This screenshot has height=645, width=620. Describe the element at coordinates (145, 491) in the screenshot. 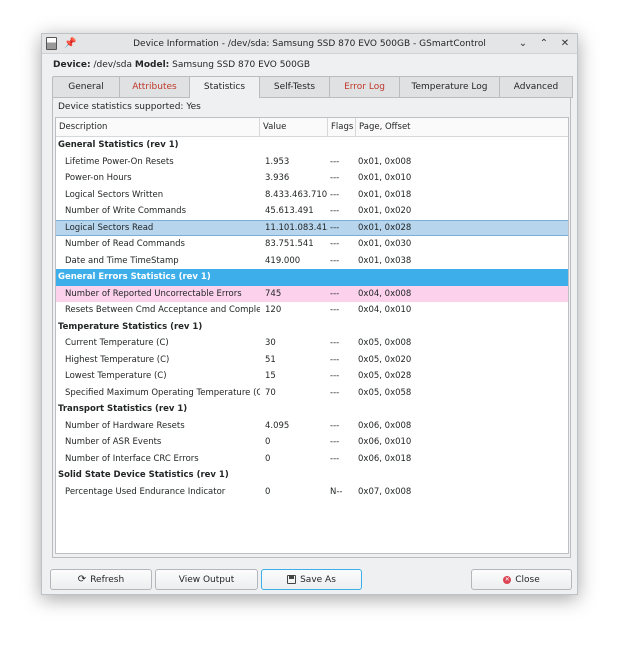

I see `row-description: Percentage Used Endurance Indicator` at that location.